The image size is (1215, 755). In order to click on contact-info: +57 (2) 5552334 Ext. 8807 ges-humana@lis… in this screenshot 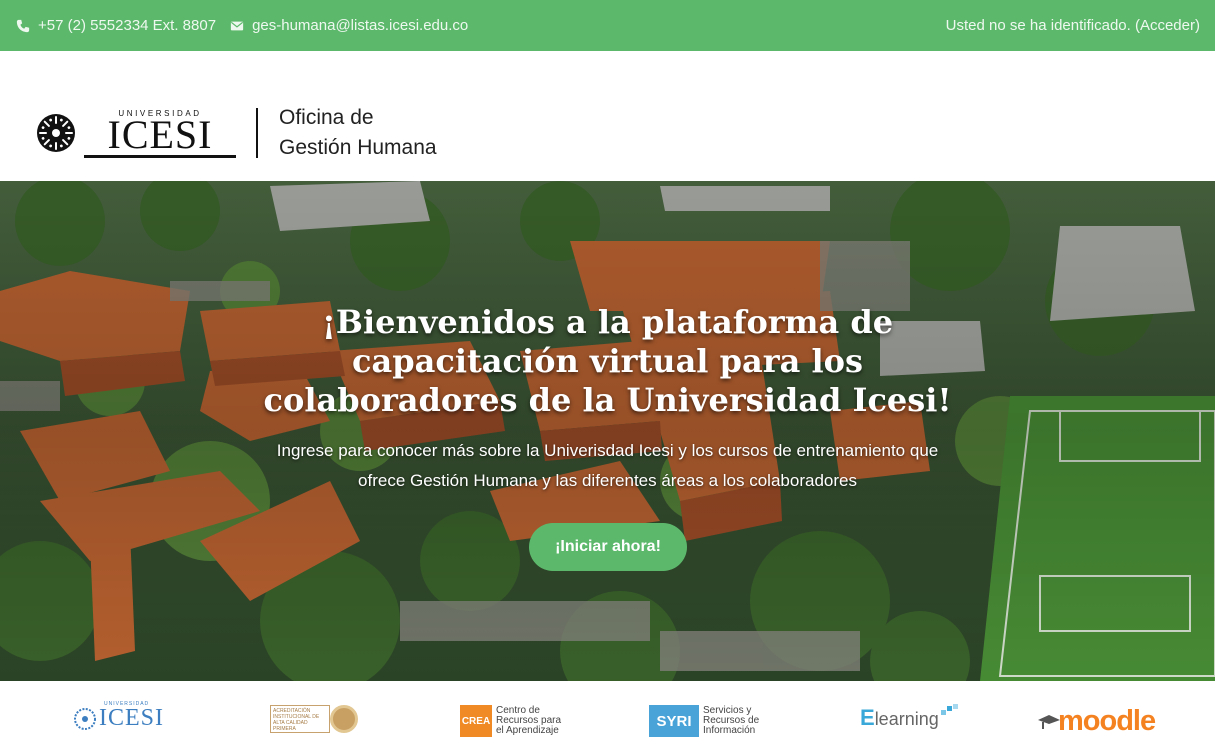, I will do `click(249, 25)`.